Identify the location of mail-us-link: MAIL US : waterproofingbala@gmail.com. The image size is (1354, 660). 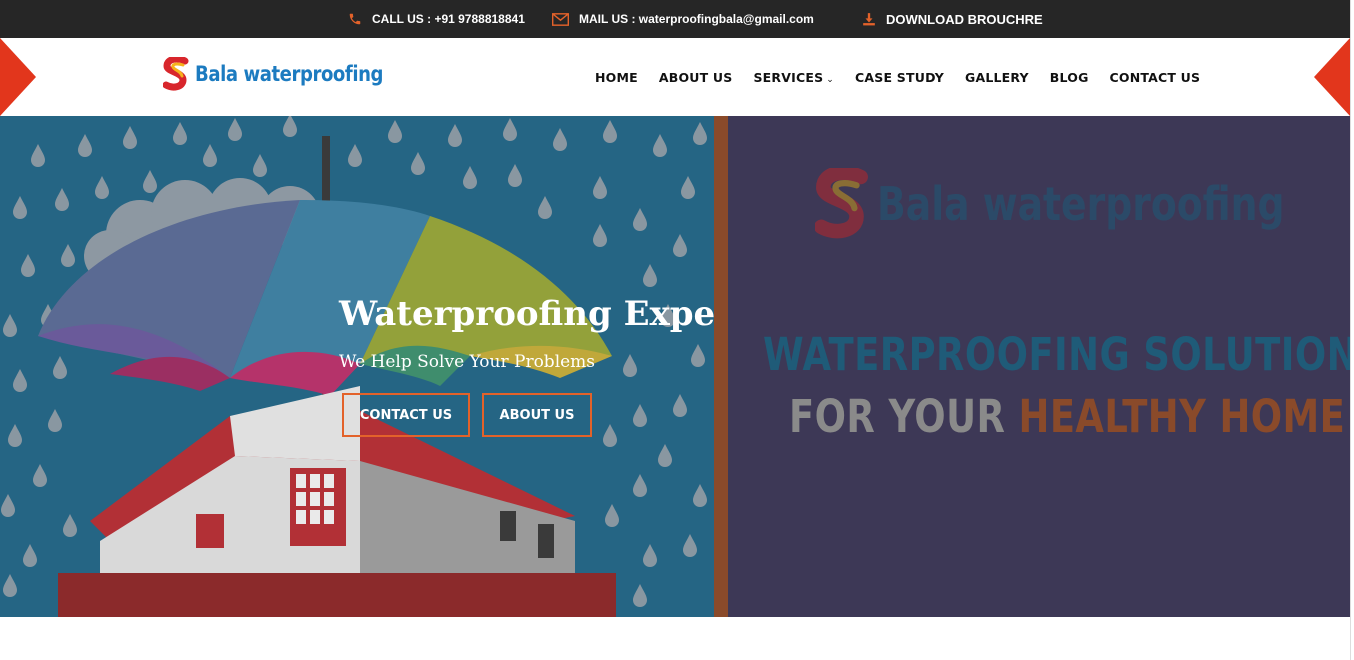
(683, 19).